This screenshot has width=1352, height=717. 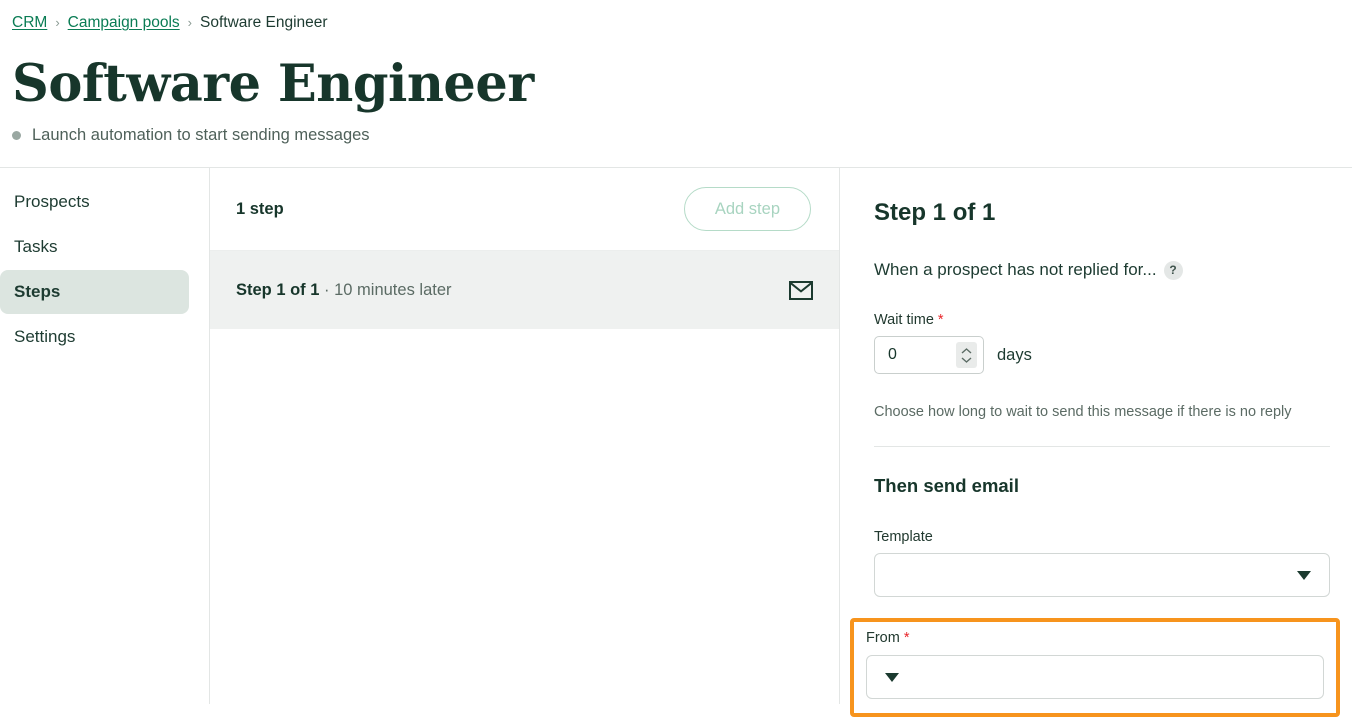 I want to click on from-field-group-highlighted: From *, so click(x=1095, y=667).